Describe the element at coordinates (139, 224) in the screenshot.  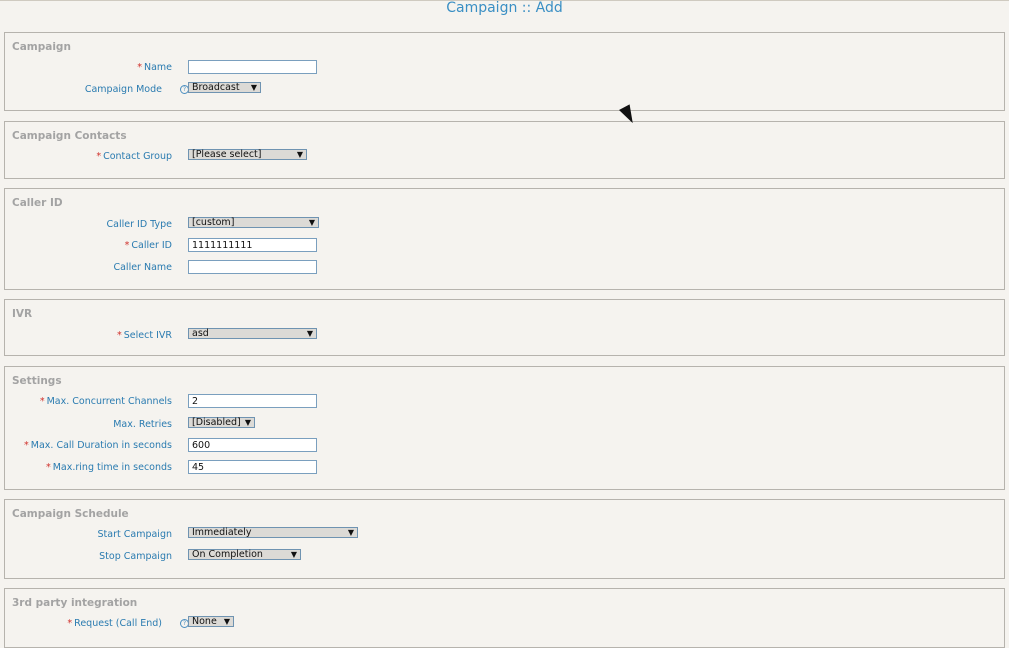
I see `callerid-type-label: Caller ID Type` at that location.